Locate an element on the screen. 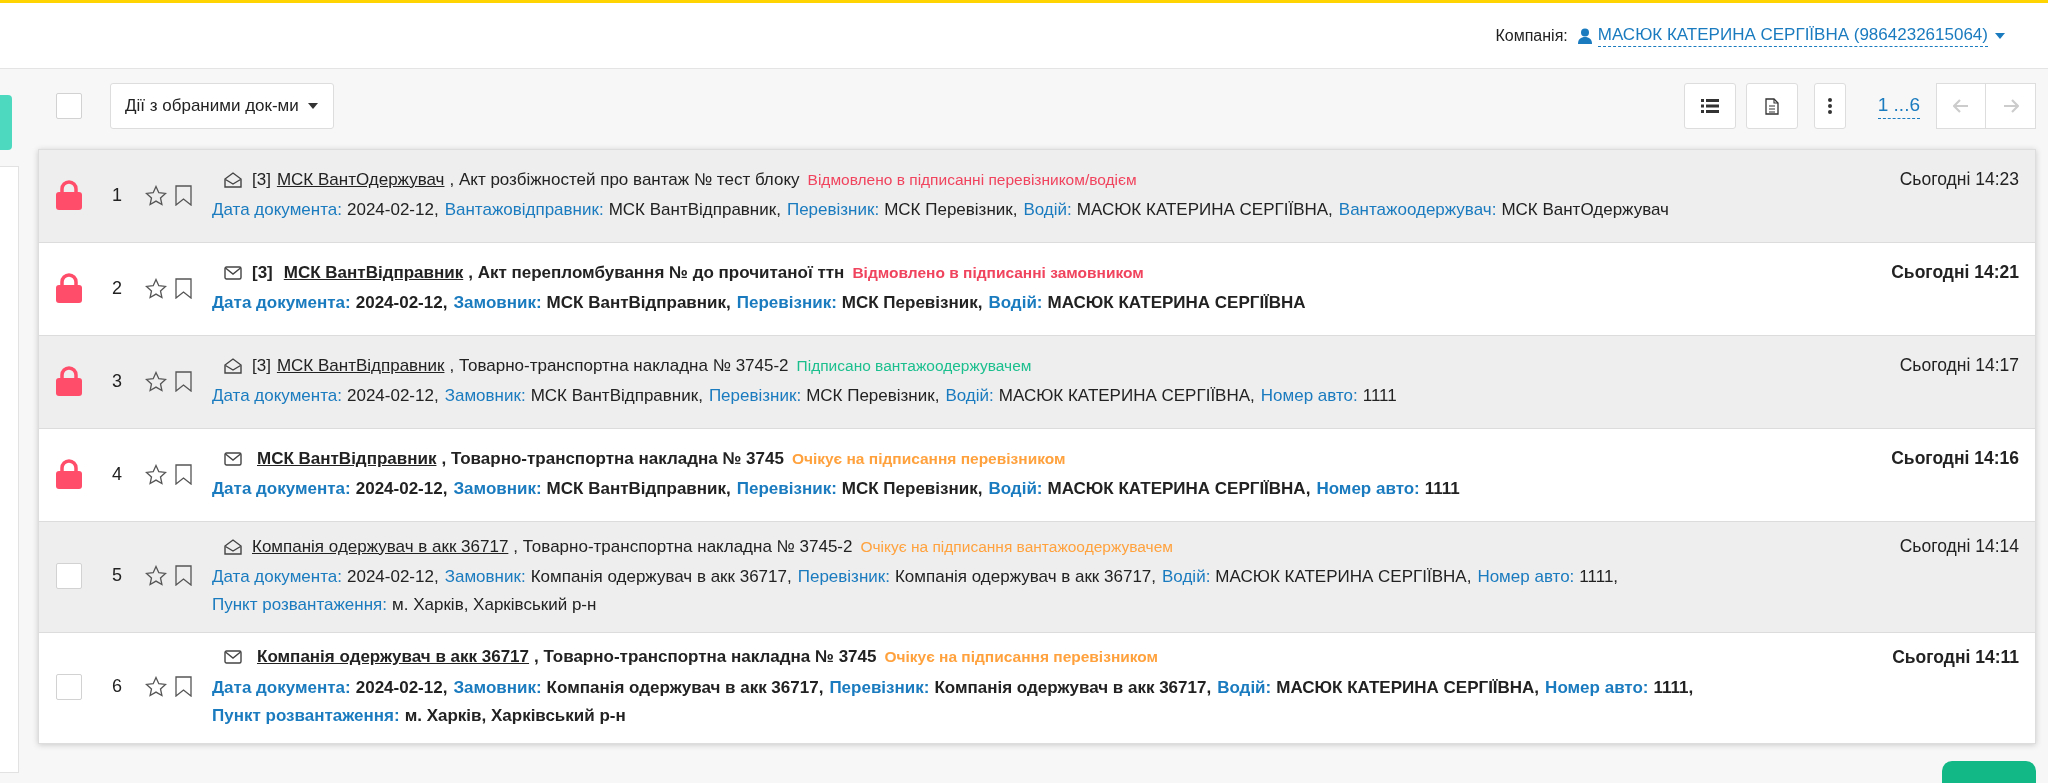 This screenshot has height=783, width=2048. document-time: Сьогодні 14:16 is located at coordinates (1955, 459).